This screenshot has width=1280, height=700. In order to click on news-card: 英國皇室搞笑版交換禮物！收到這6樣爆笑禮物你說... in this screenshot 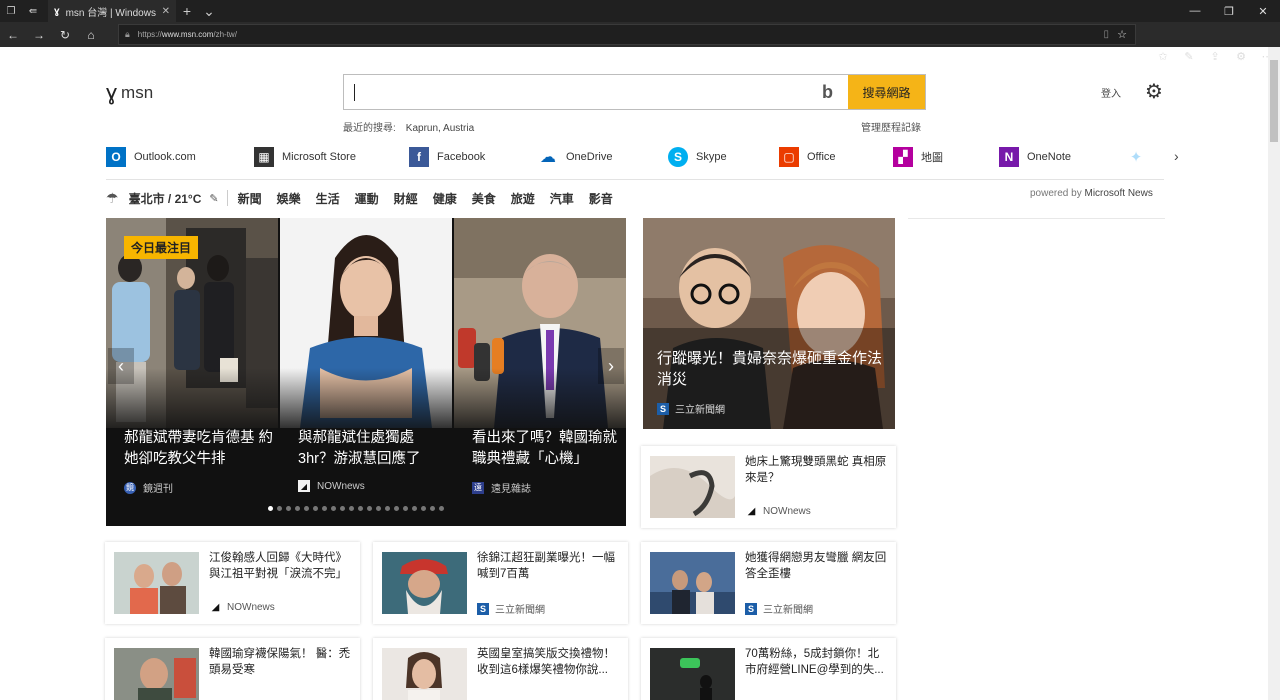, I will do `click(500, 669)`.